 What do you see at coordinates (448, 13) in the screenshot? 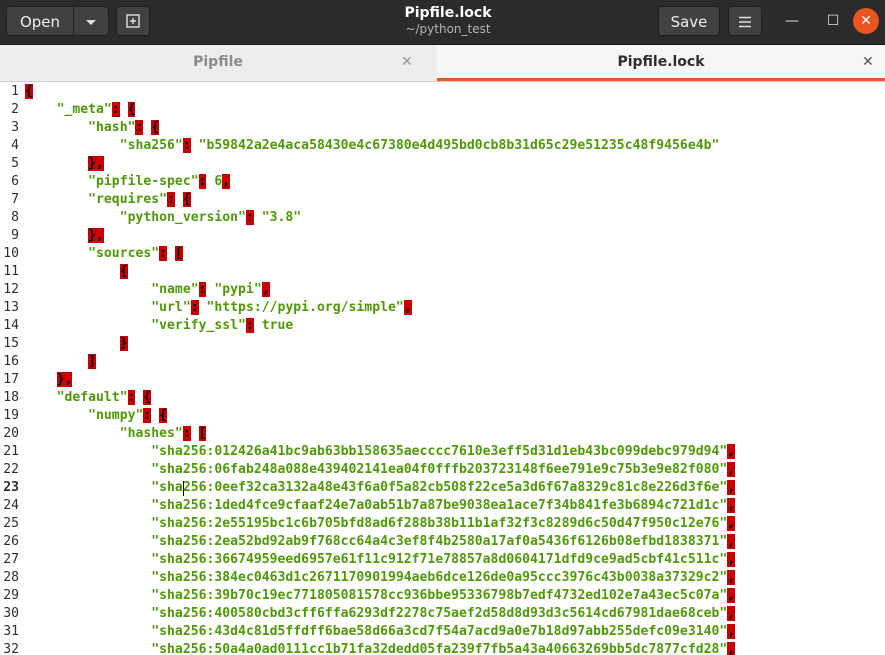
I see `document-title: Pipfile.lock` at bounding box center [448, 13].